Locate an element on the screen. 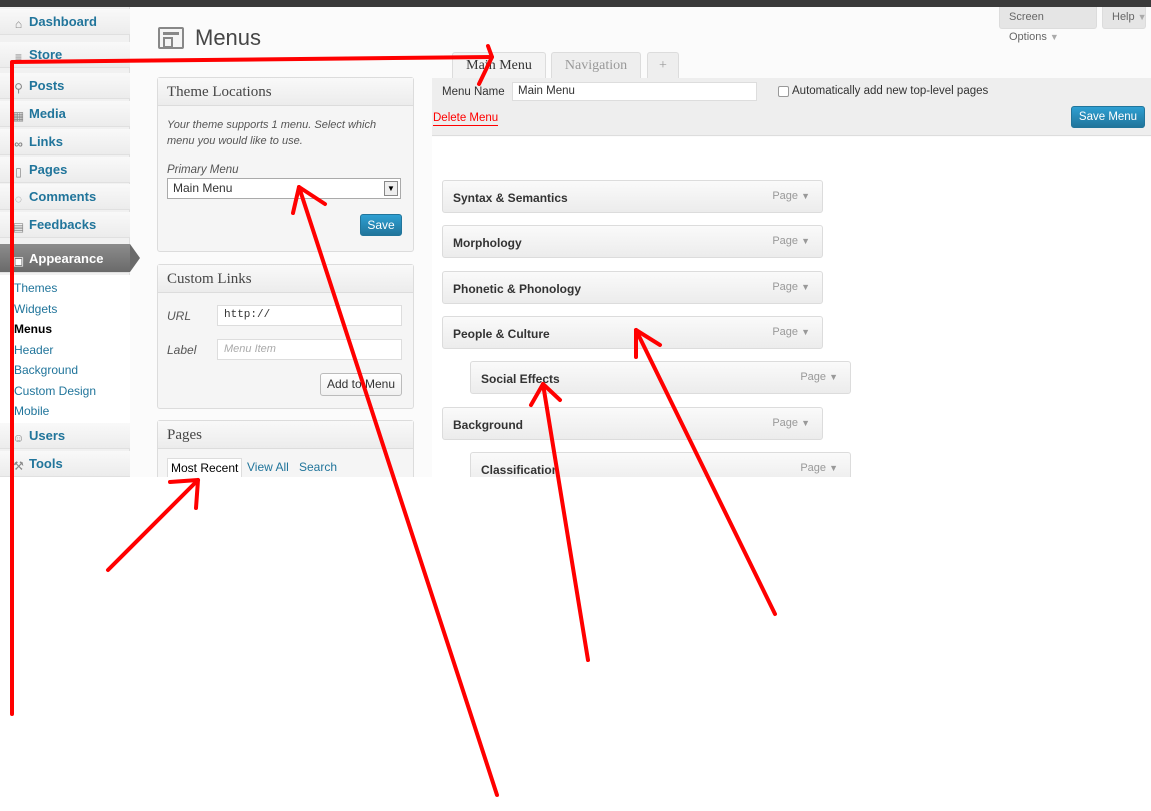 The image size is (1151, 811). screen-options-button: Screen Options ▼ is located at coordinates (1048, 25).